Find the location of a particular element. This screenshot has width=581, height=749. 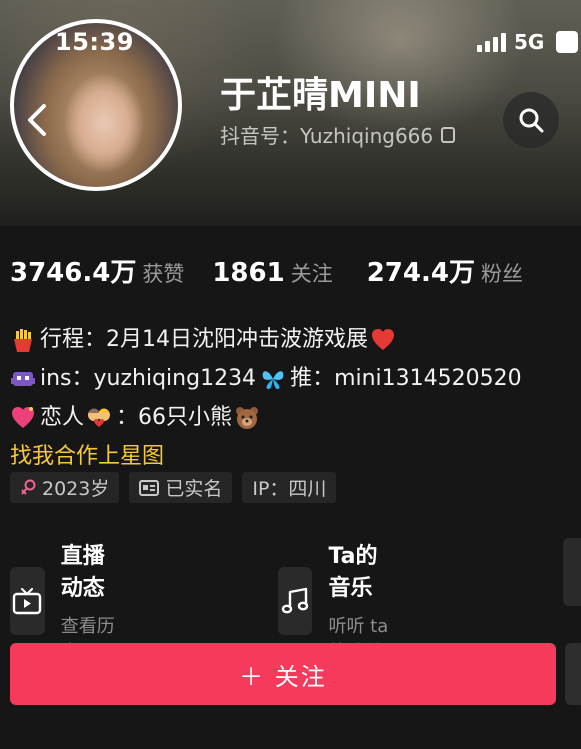

sparkling-heart-icon is located at coordinates (23, 417).